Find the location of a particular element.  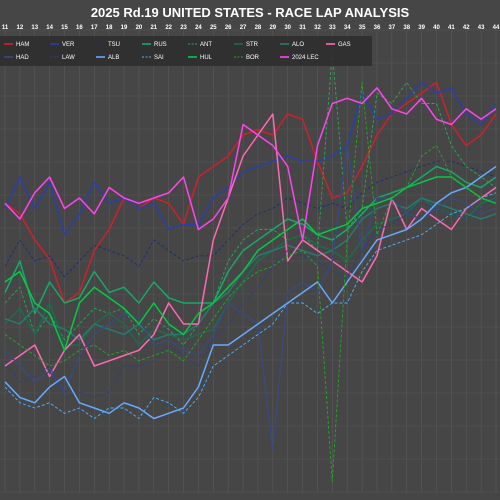

legend-label-str: STR is located at coordinates (252, 45).